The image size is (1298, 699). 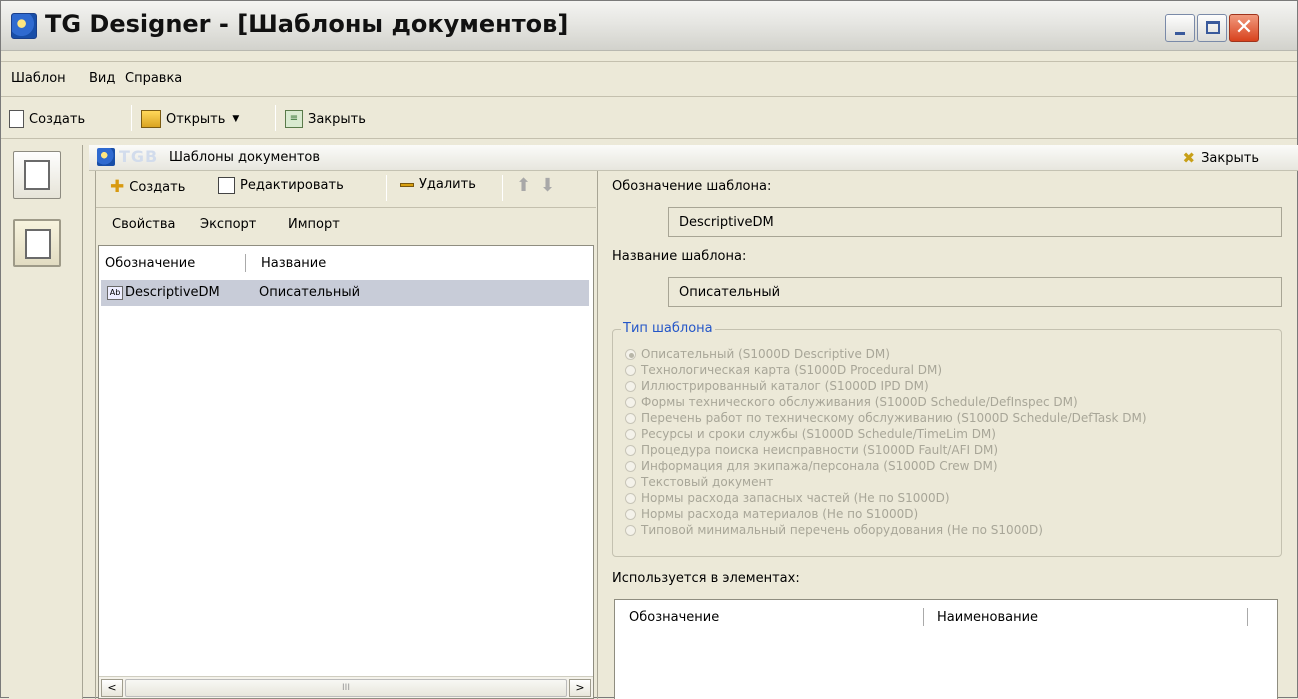 I want to click on menu-help: Справка, so click(x=153, y=78).